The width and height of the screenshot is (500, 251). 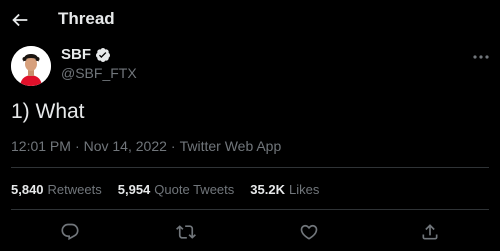 What do you see at coordinates (267, 189) in the screenshot?
I see `likes-count: 35.2K` at bounding box center [267, 189].